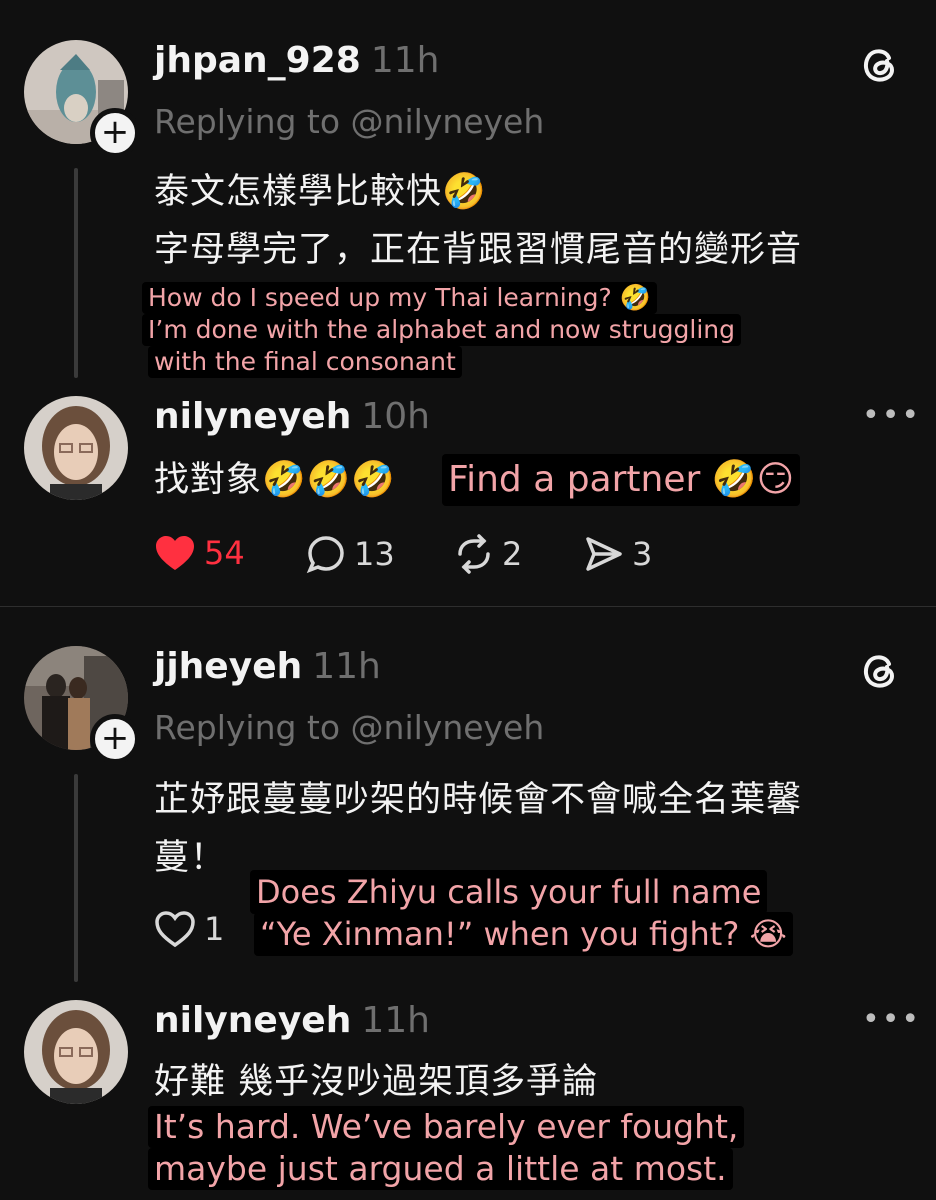 The height and width of the screenshot is (1200, 936). What do you see at coordinates (440, 1169) in the screenshot?
I see `translation-line-2: maybe just argued a little at most.` at bounding box center [440, 1169].